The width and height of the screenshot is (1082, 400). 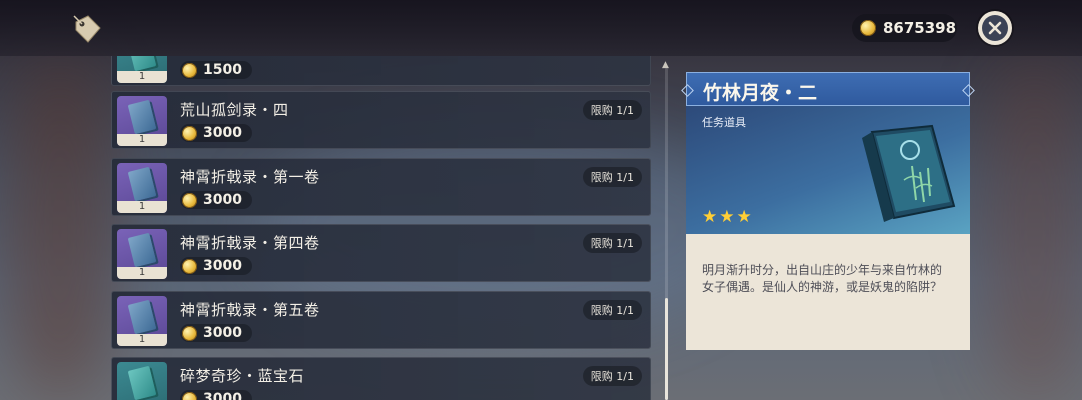 What do you see at coordinates (381, 378) in the screenshot?
I see `shop-item-row: 1 碎梦奇珍・蓝宝石 3000 限购 1/1` at bounding box center [381, 378].